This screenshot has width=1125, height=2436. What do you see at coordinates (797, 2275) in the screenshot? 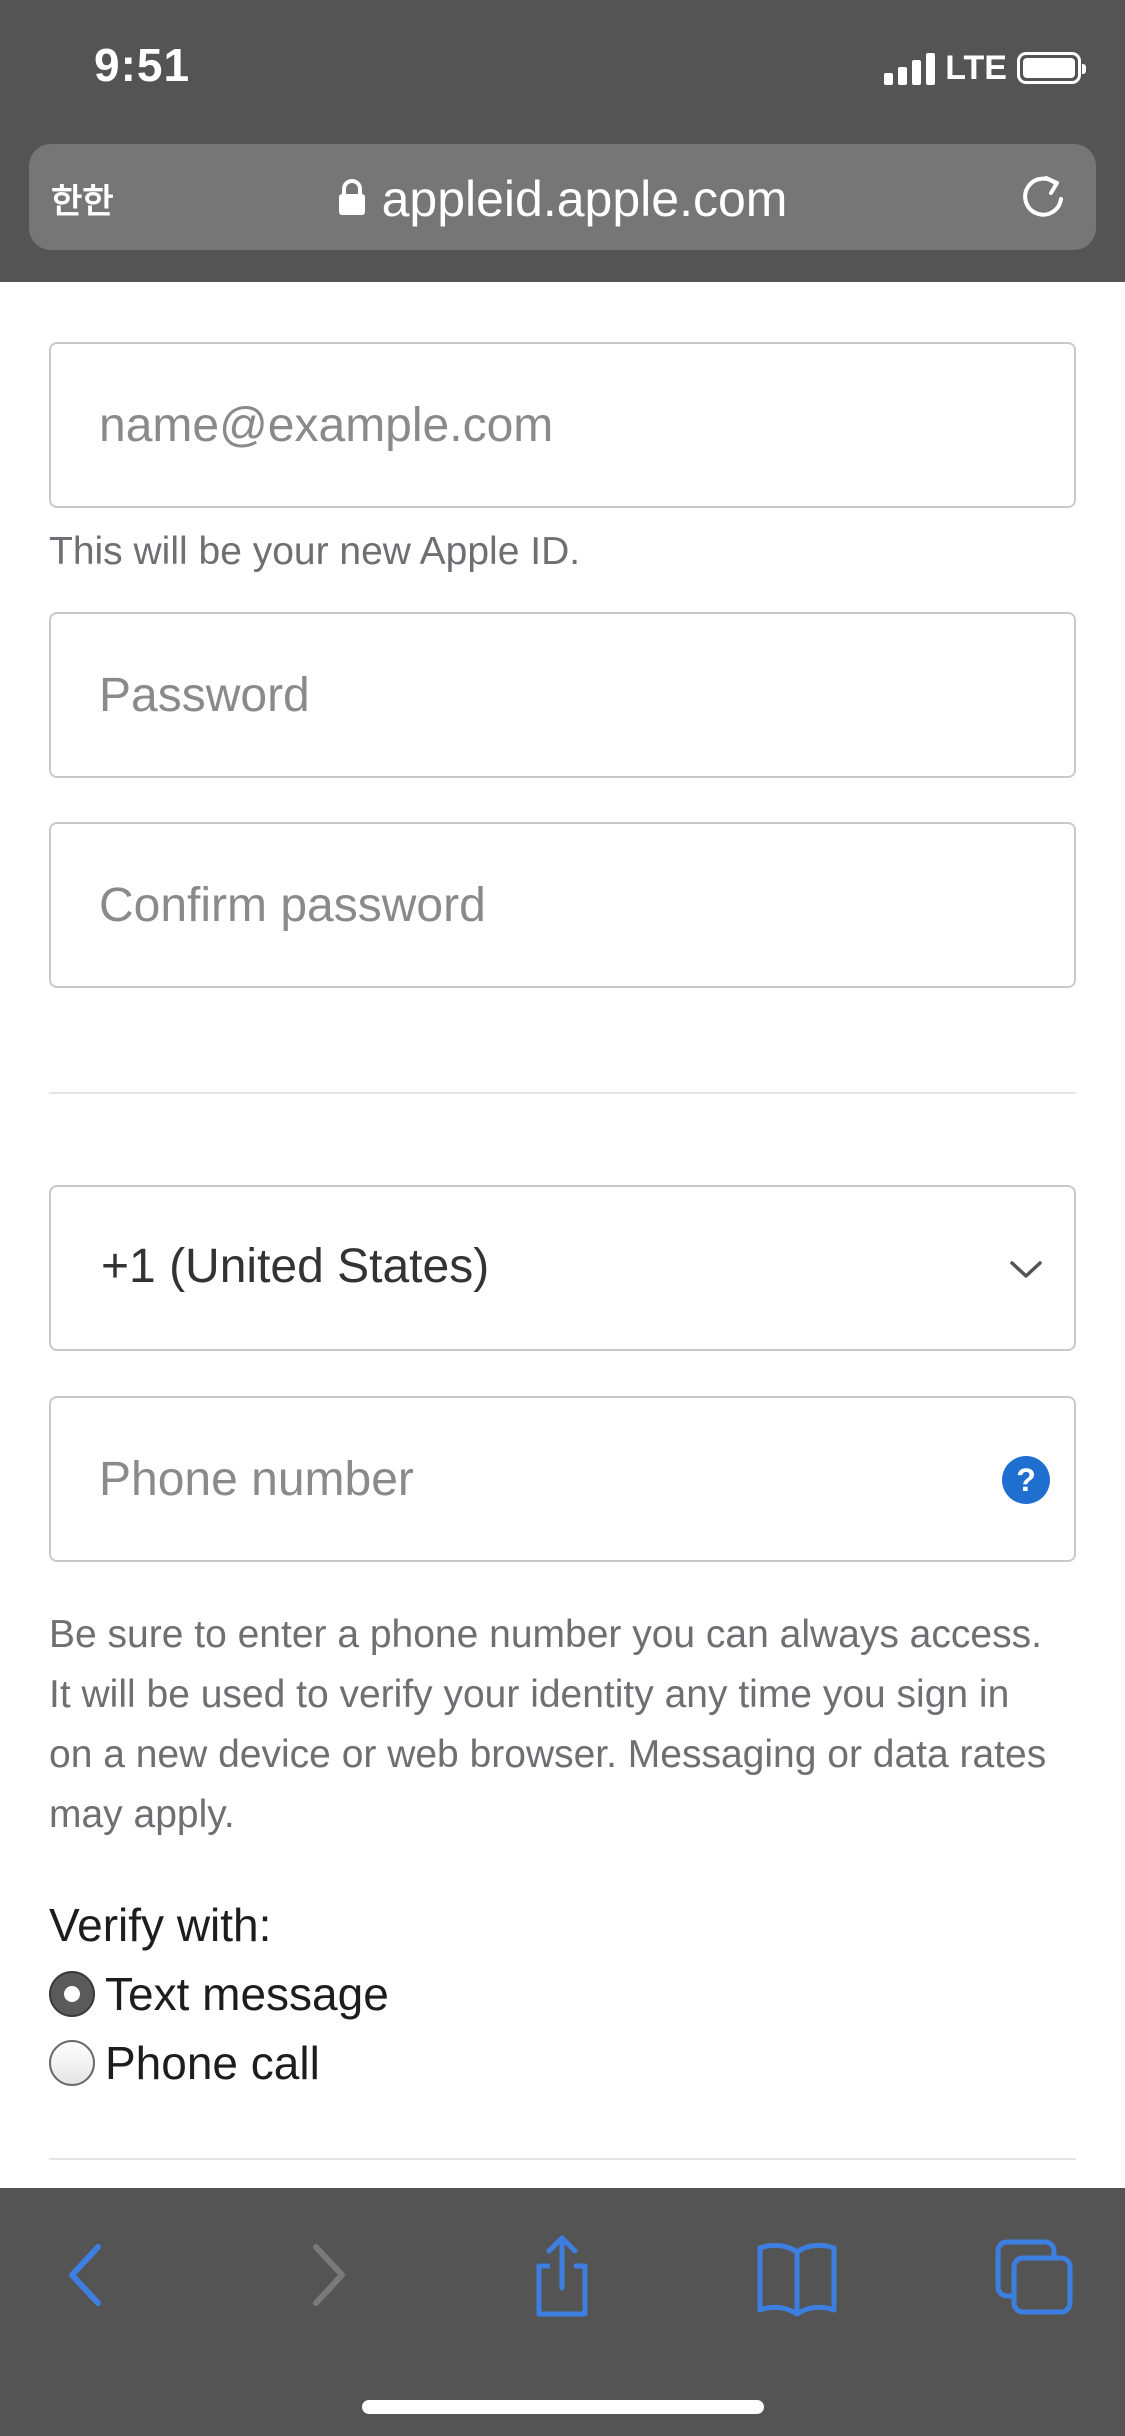
I see `bookmarks-icon` at bounding box center [797, 2275].